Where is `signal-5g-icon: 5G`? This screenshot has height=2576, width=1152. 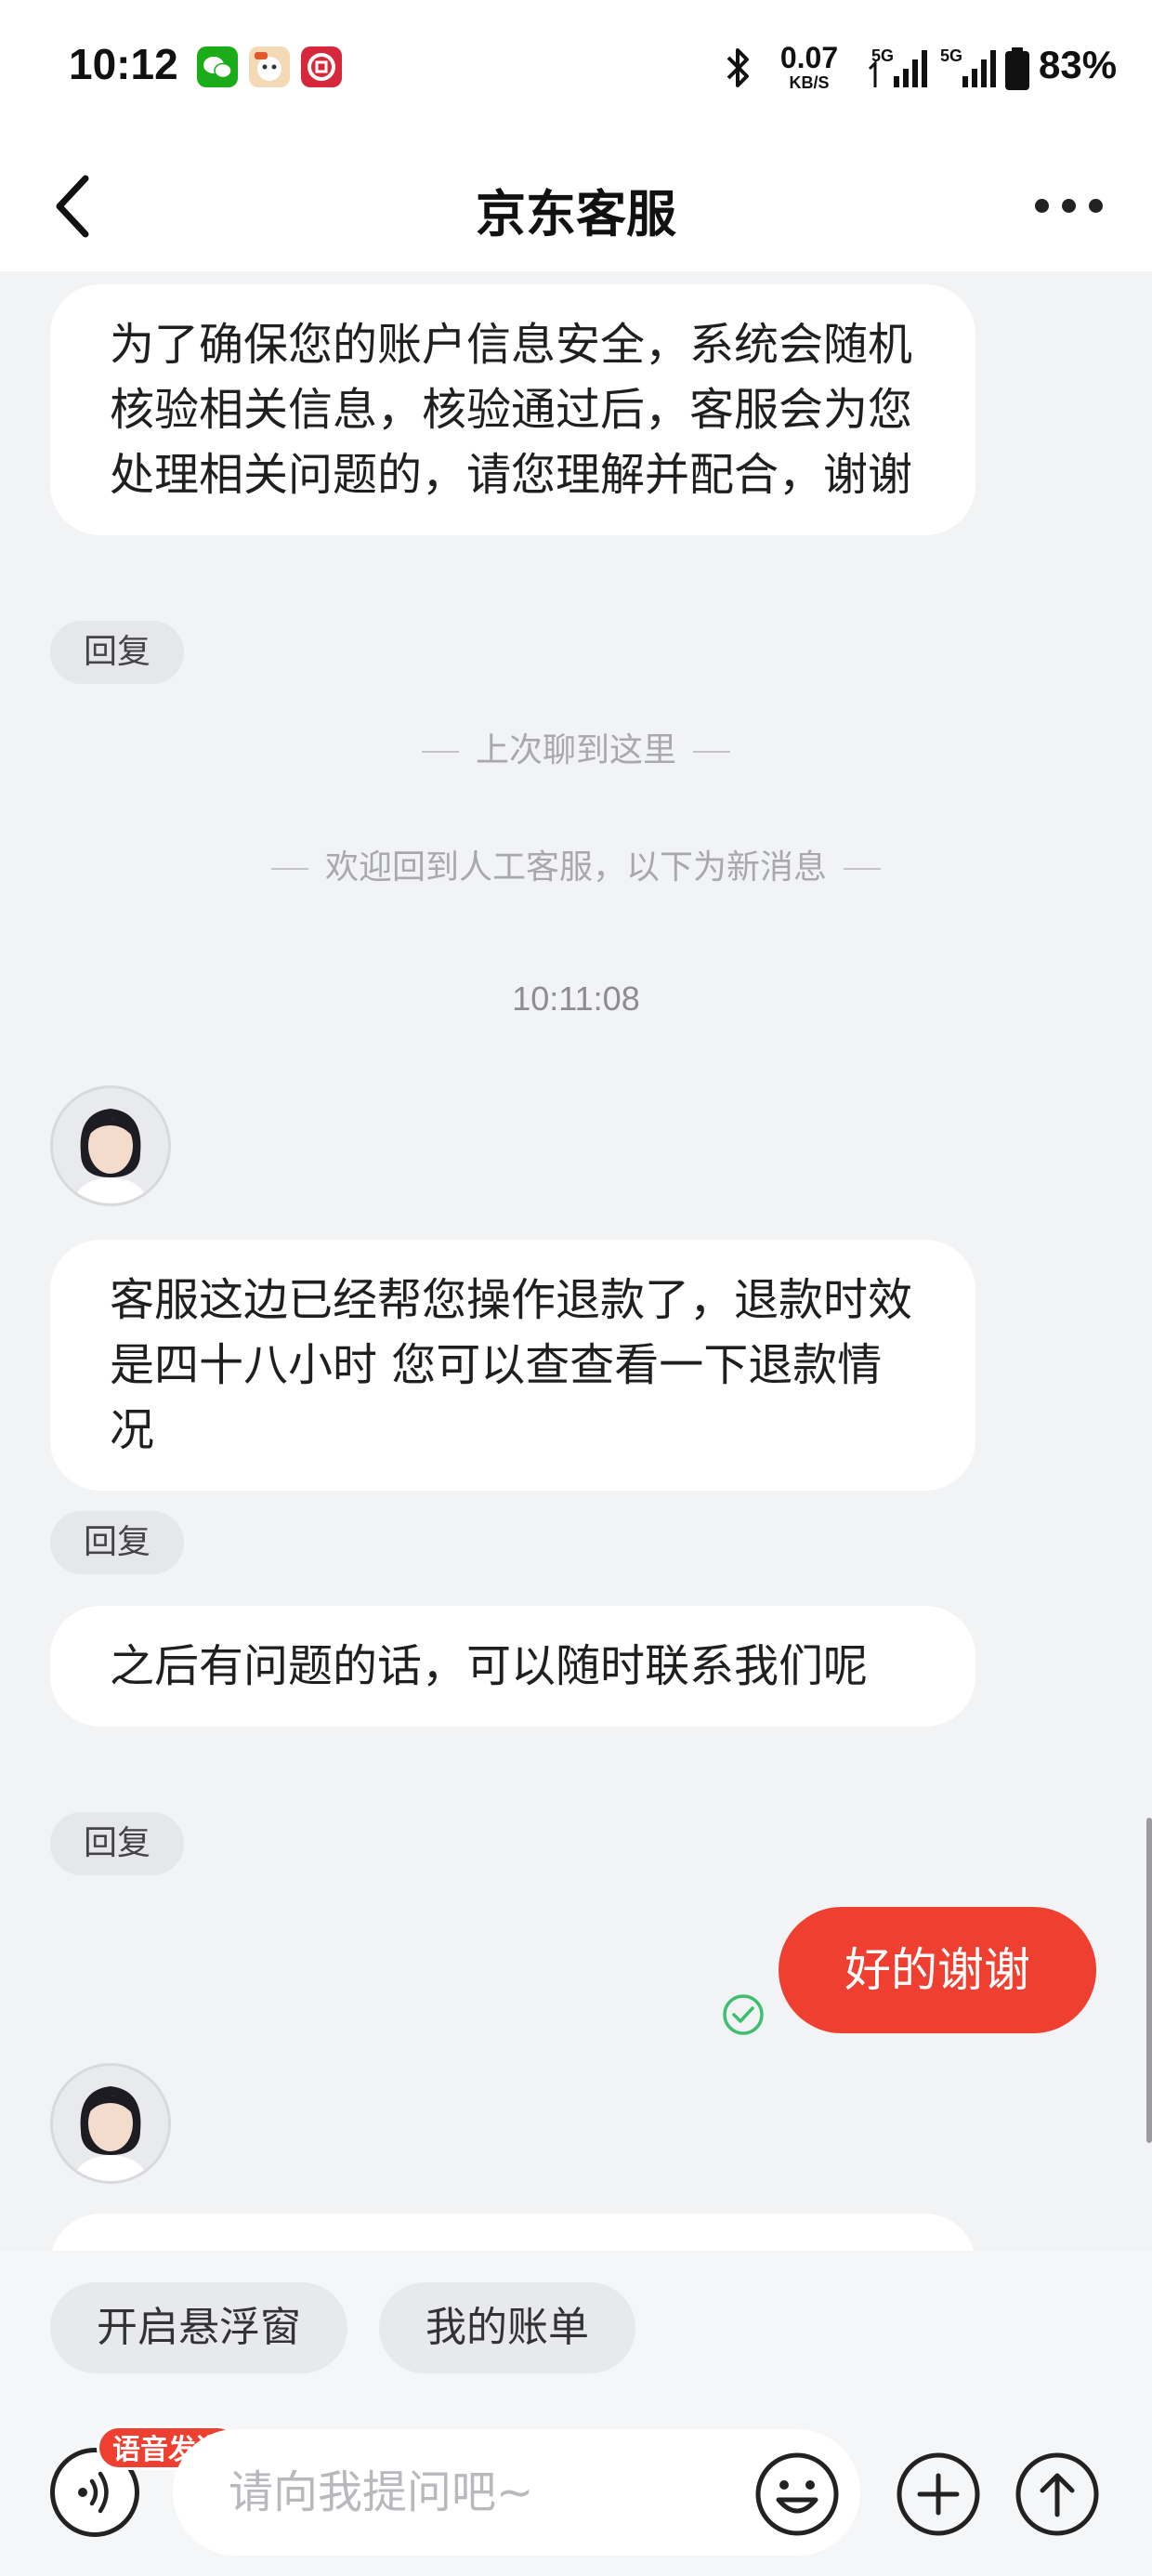
signal-5g-icon: 5G is located at coordinates (897, 66).